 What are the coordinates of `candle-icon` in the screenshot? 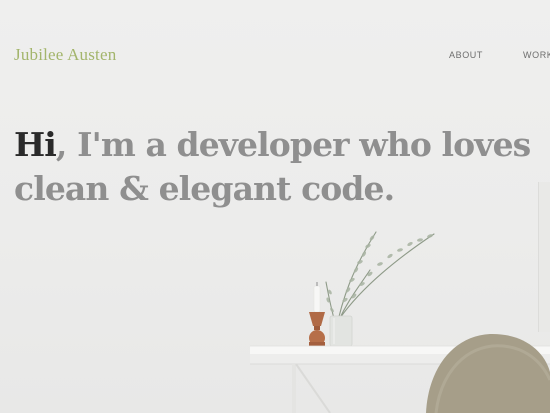 It's located at (317, 297).